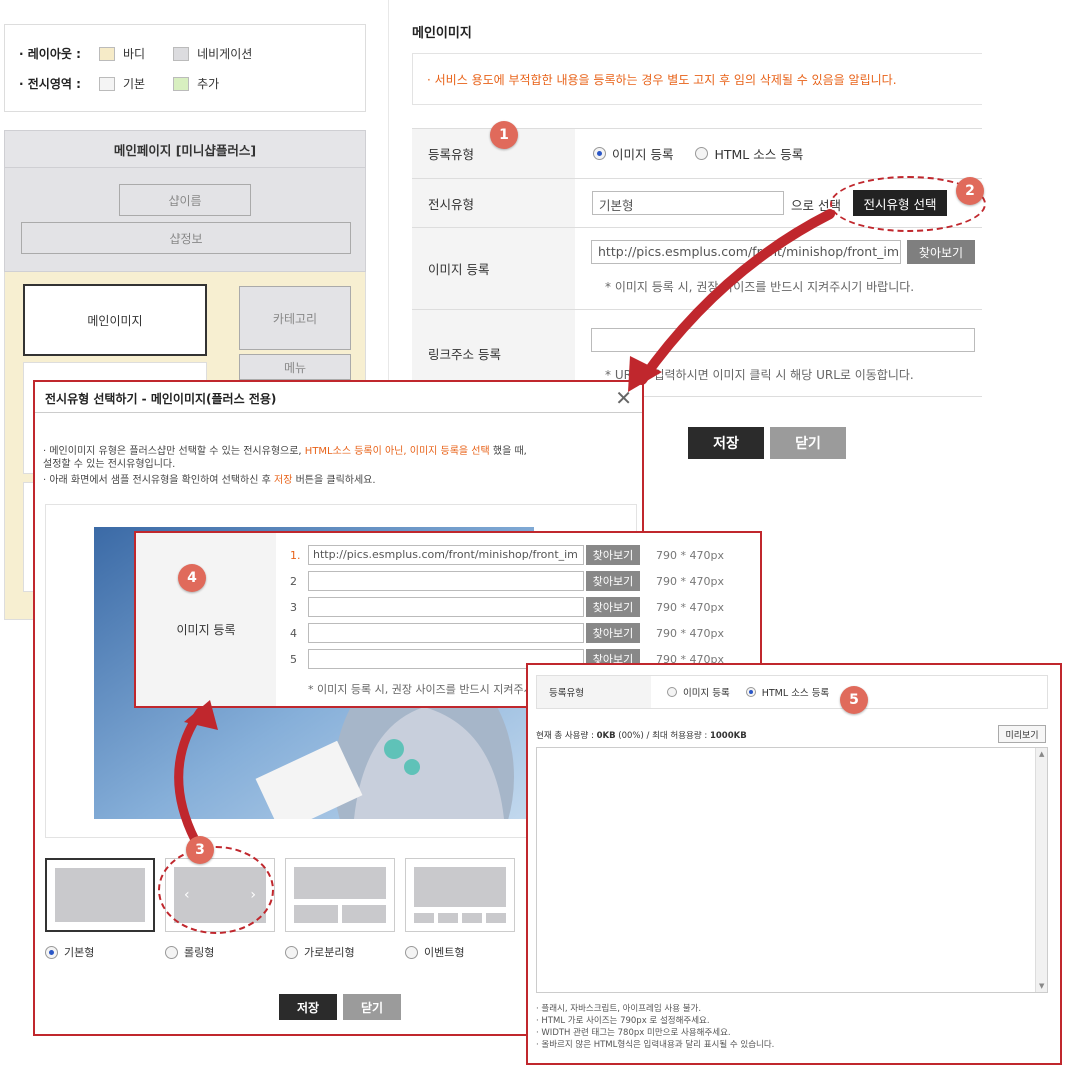 The width and height of the screenshot is (1080, 1084). What do you see at coordinates (189, 776) in the screenshot?
I see `arrow-to-regbox` at bounding box center [189, 776].